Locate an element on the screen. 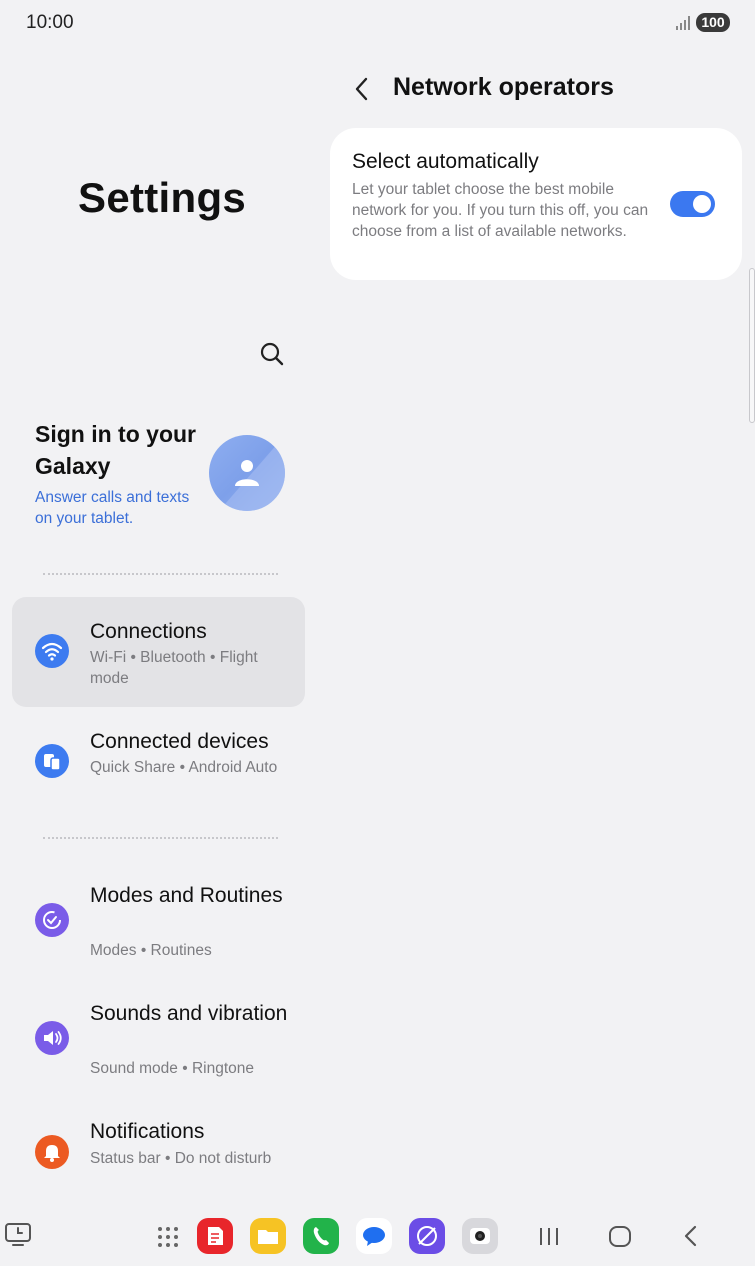  wifi-icon is located at coordinates (52, 651).